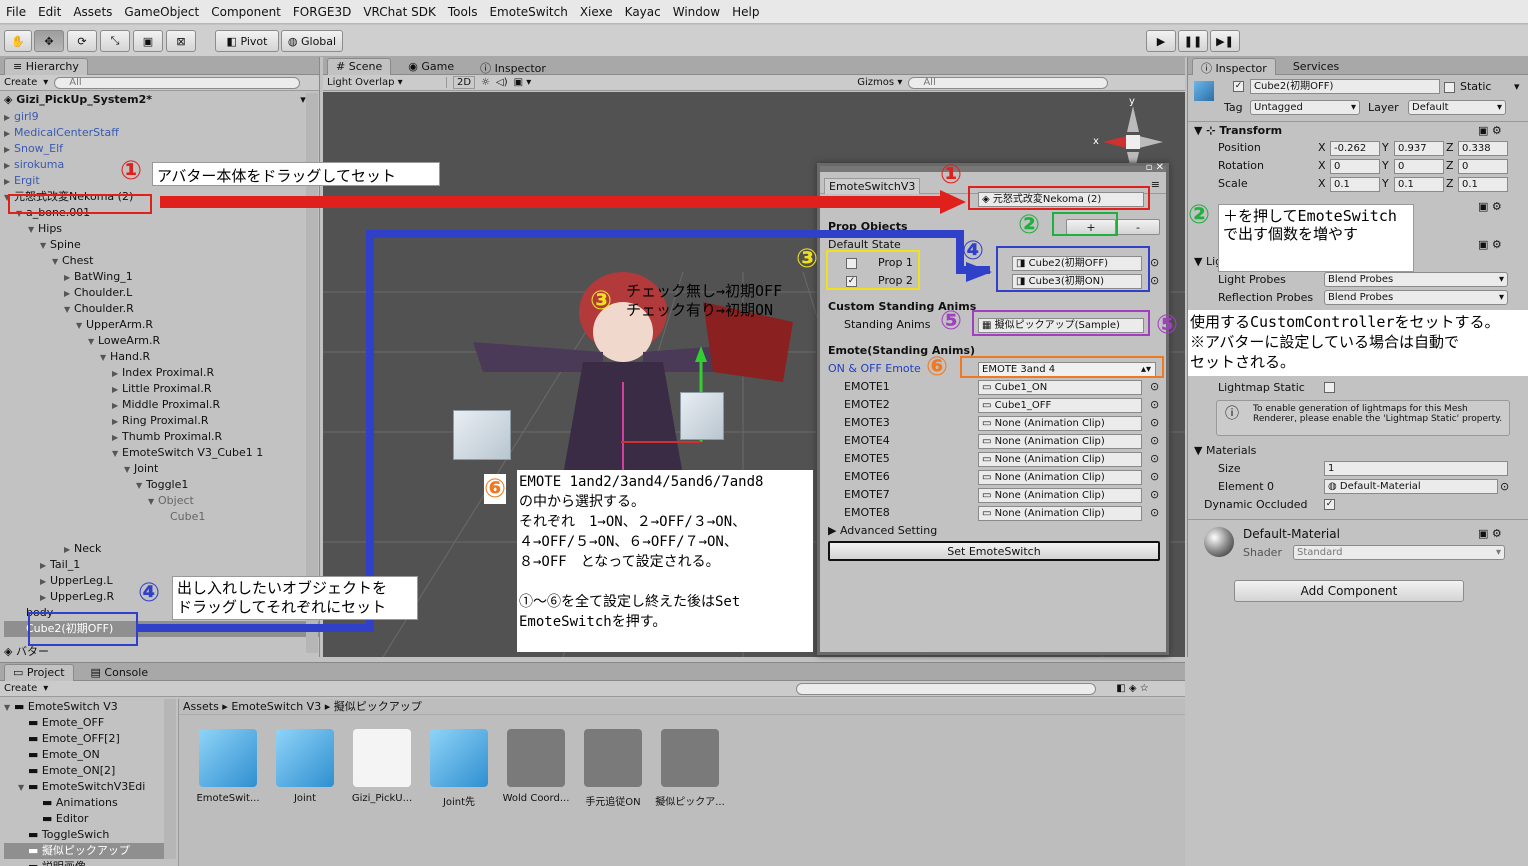 This screenshot has width=1528, height=866. Describe the element at coordinates (1073, 269) in the screenshot. I see `annotation-box-props` at that location.